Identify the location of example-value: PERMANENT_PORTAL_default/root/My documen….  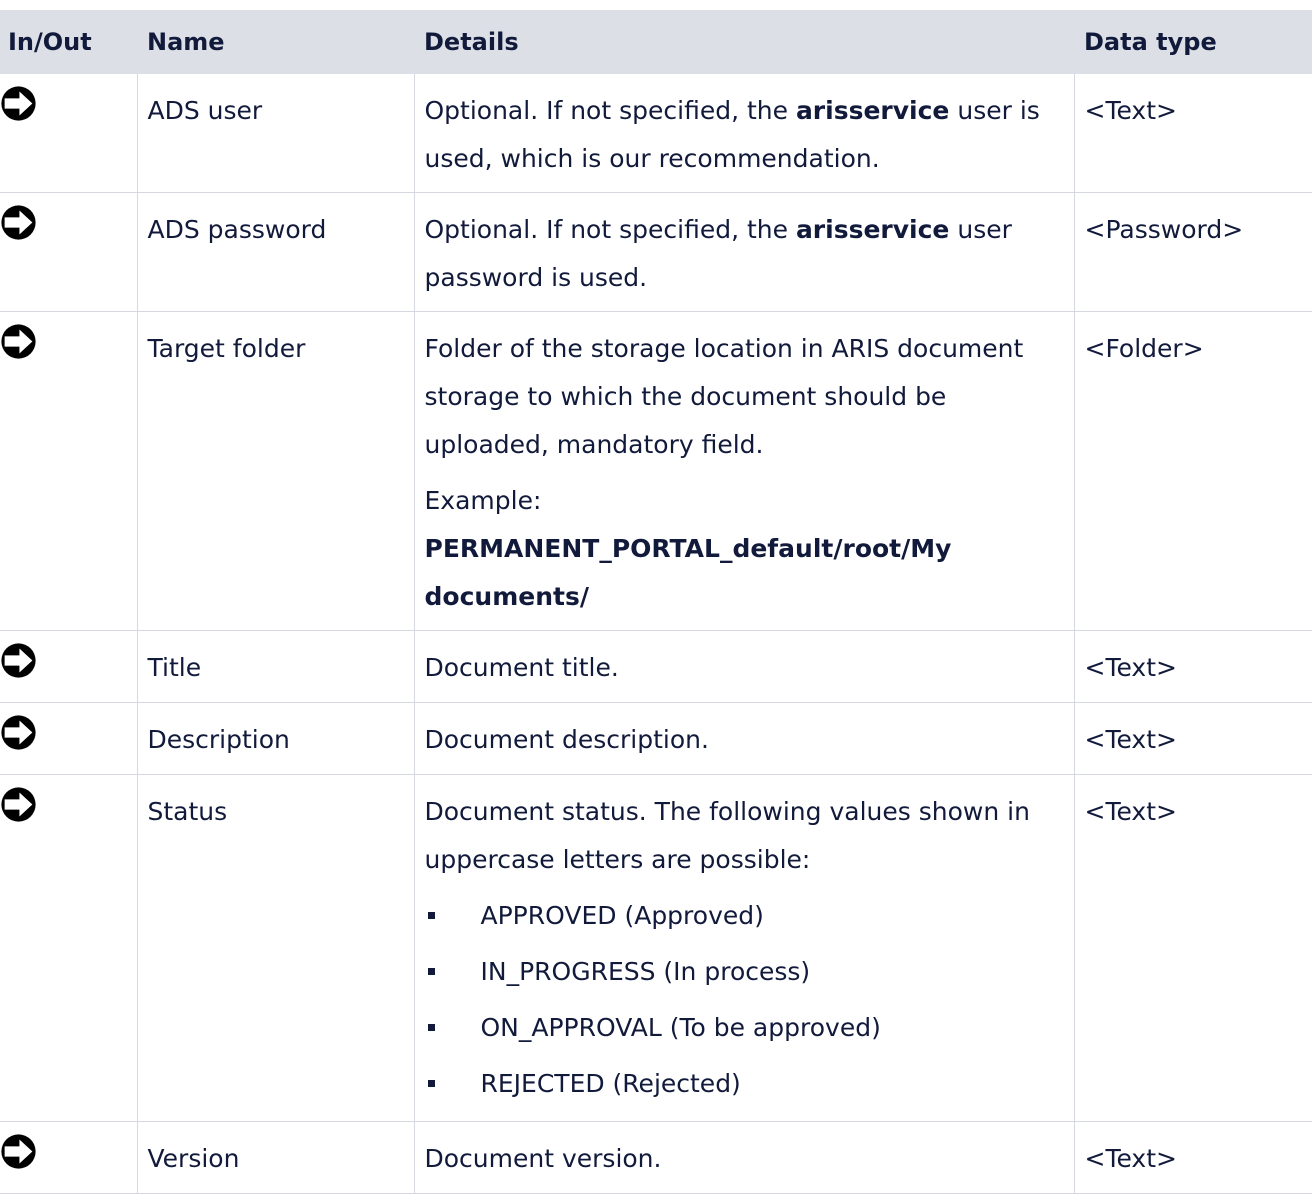
(688, 572).